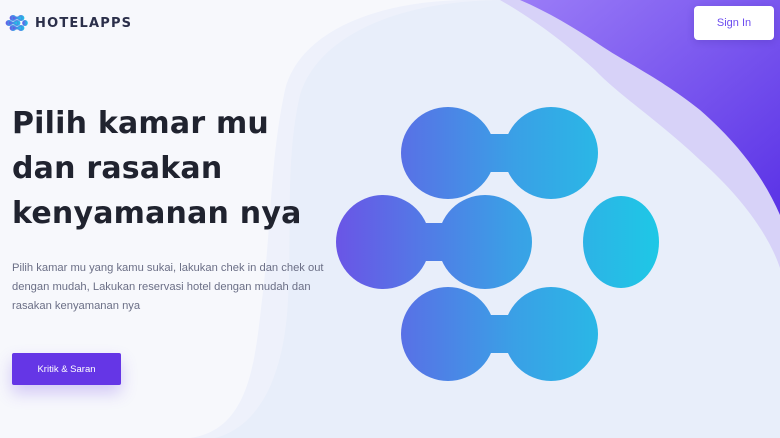 This screenshot has height=438, width=780. I want to click on kritik-saran-button: Kritik & Saran, so click(66, 369).